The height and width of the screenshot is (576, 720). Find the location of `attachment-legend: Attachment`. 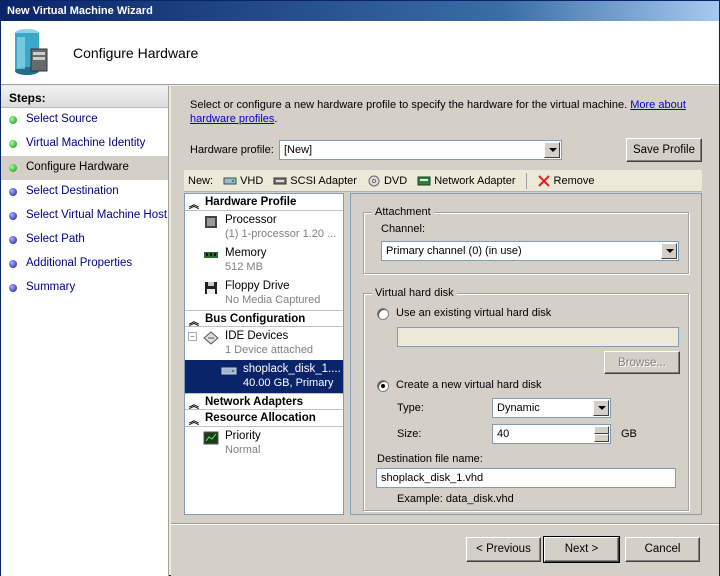

attachment-legend: Attachment is located at coordinates (403, 212).